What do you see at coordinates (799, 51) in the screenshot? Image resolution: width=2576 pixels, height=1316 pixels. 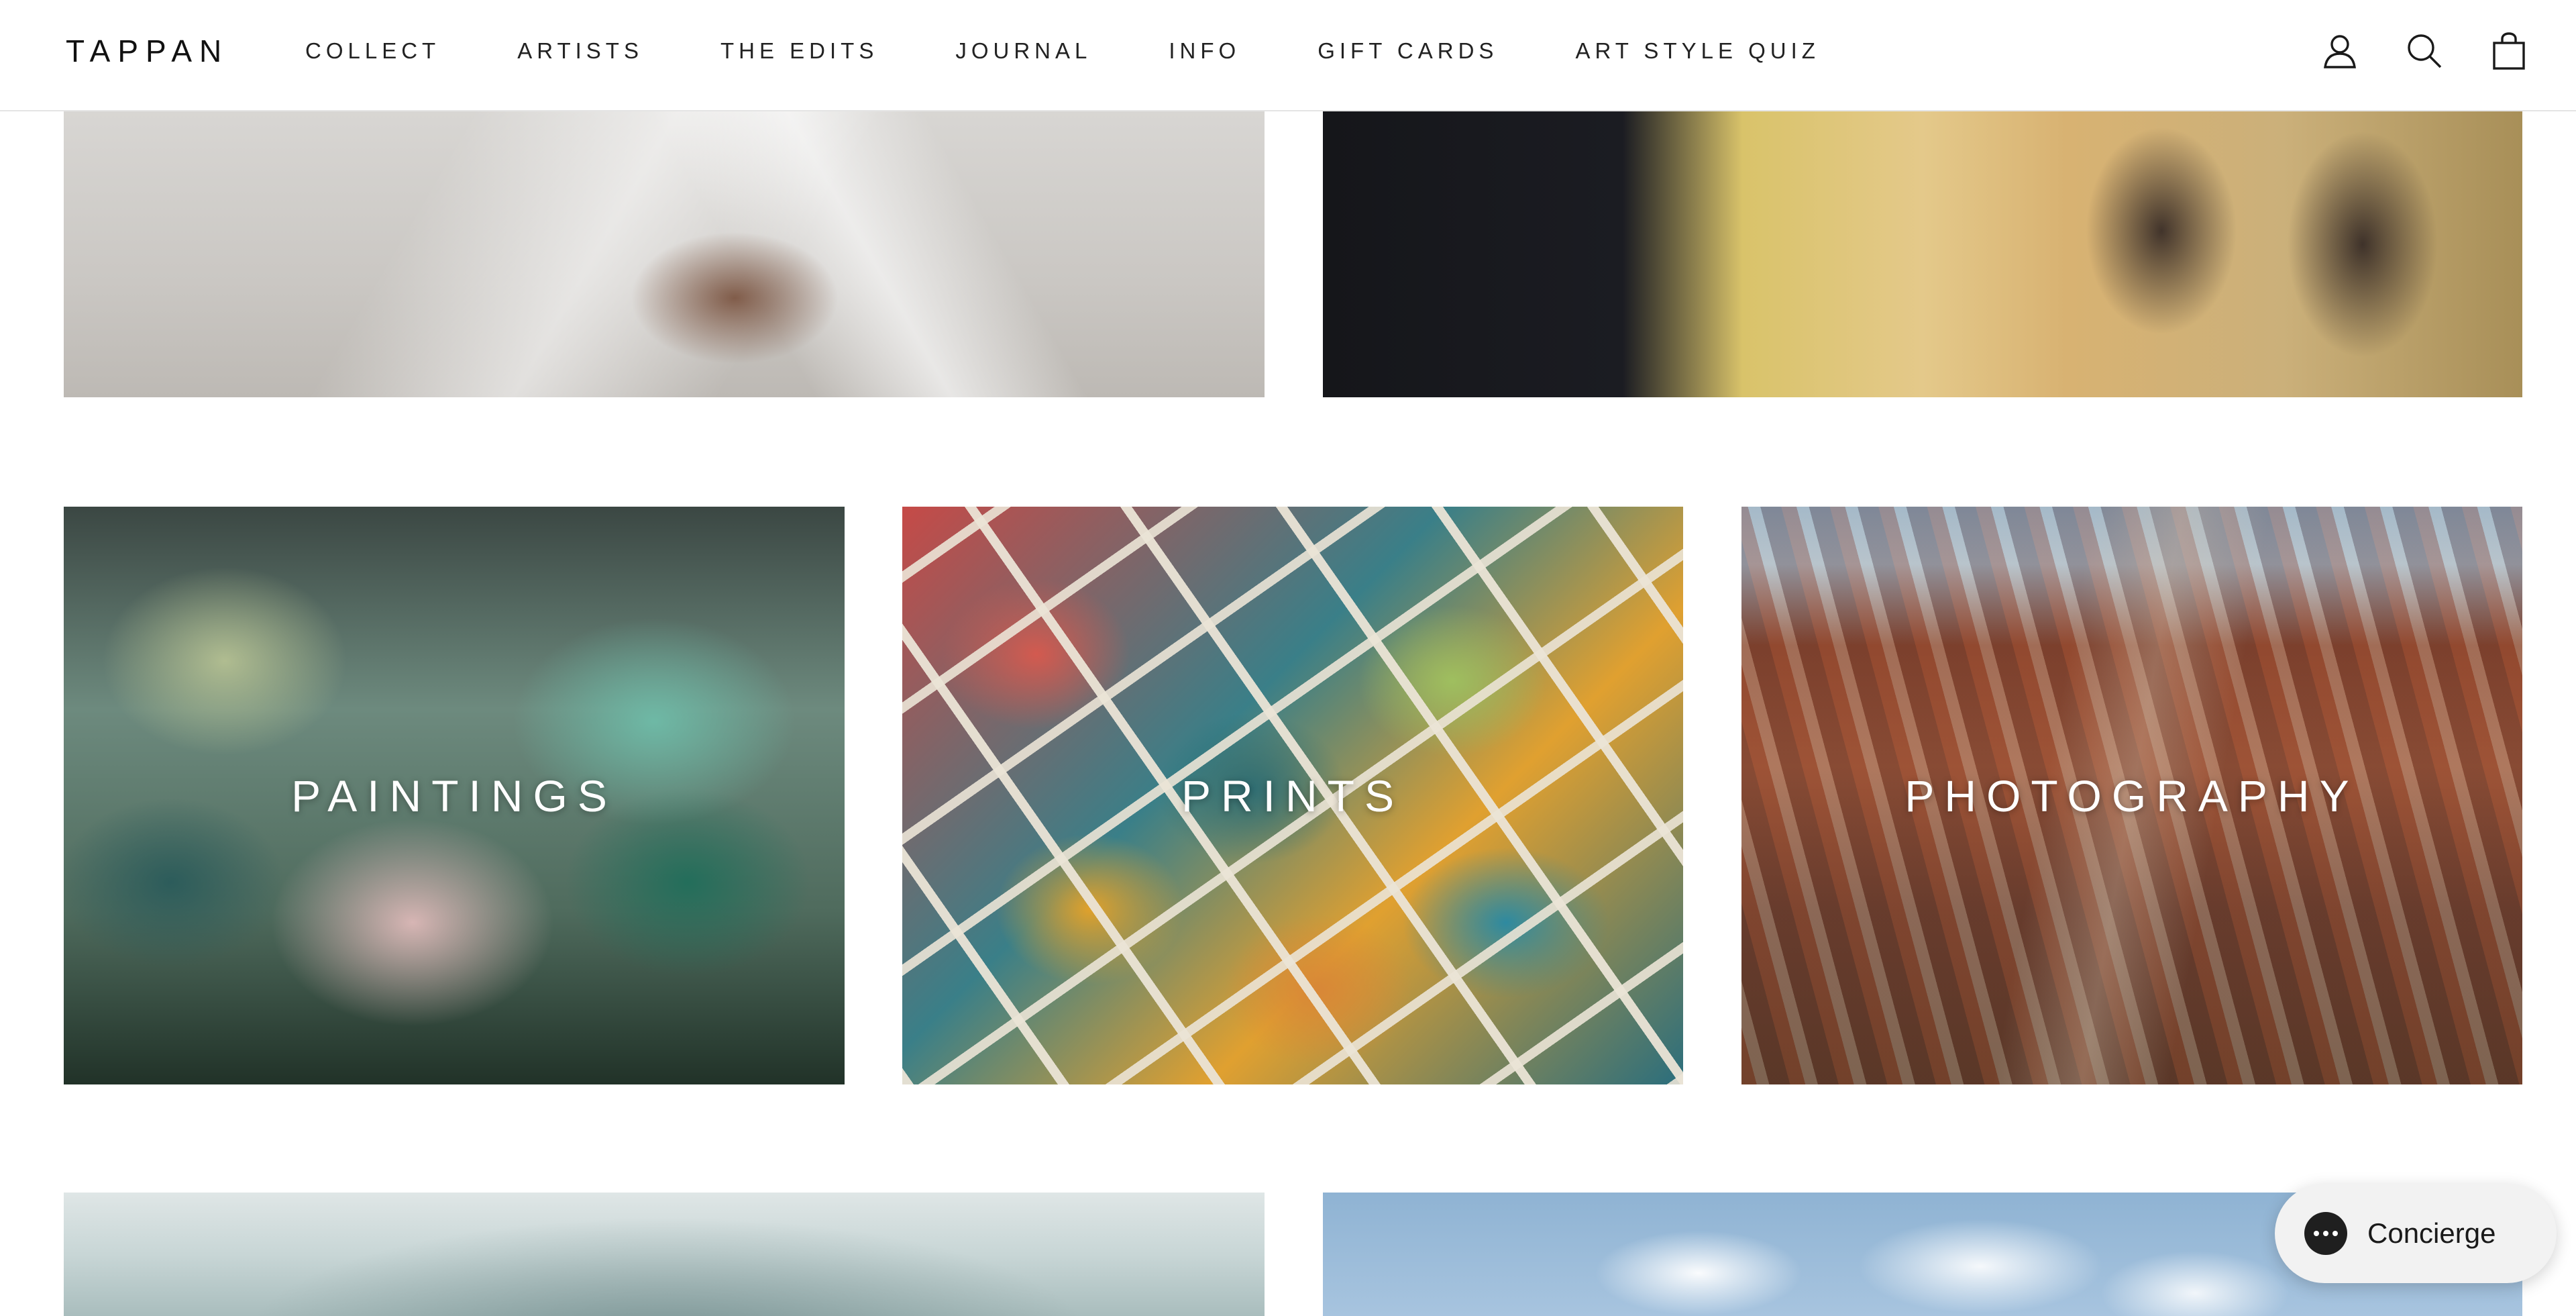 I see `nav-item-the-edits: THE EDITS` at bounding box center [799, 51].